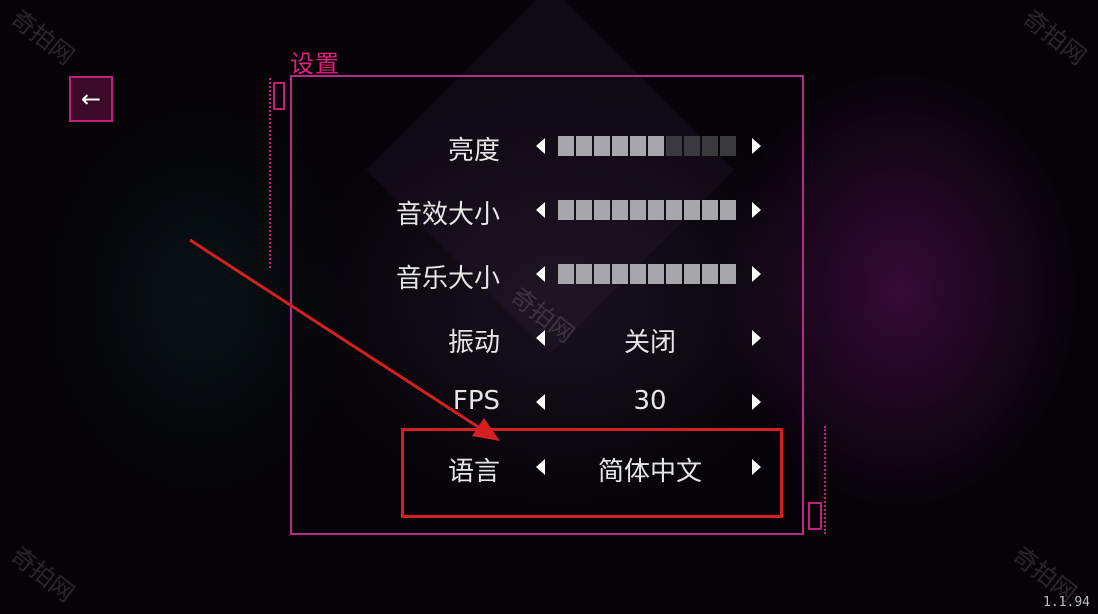 The height and width of the screenshot is (614, 1098). Describe the element at coordinates (344, 339) in the screenshot. I see `annotation-arrow-icon` at that location.